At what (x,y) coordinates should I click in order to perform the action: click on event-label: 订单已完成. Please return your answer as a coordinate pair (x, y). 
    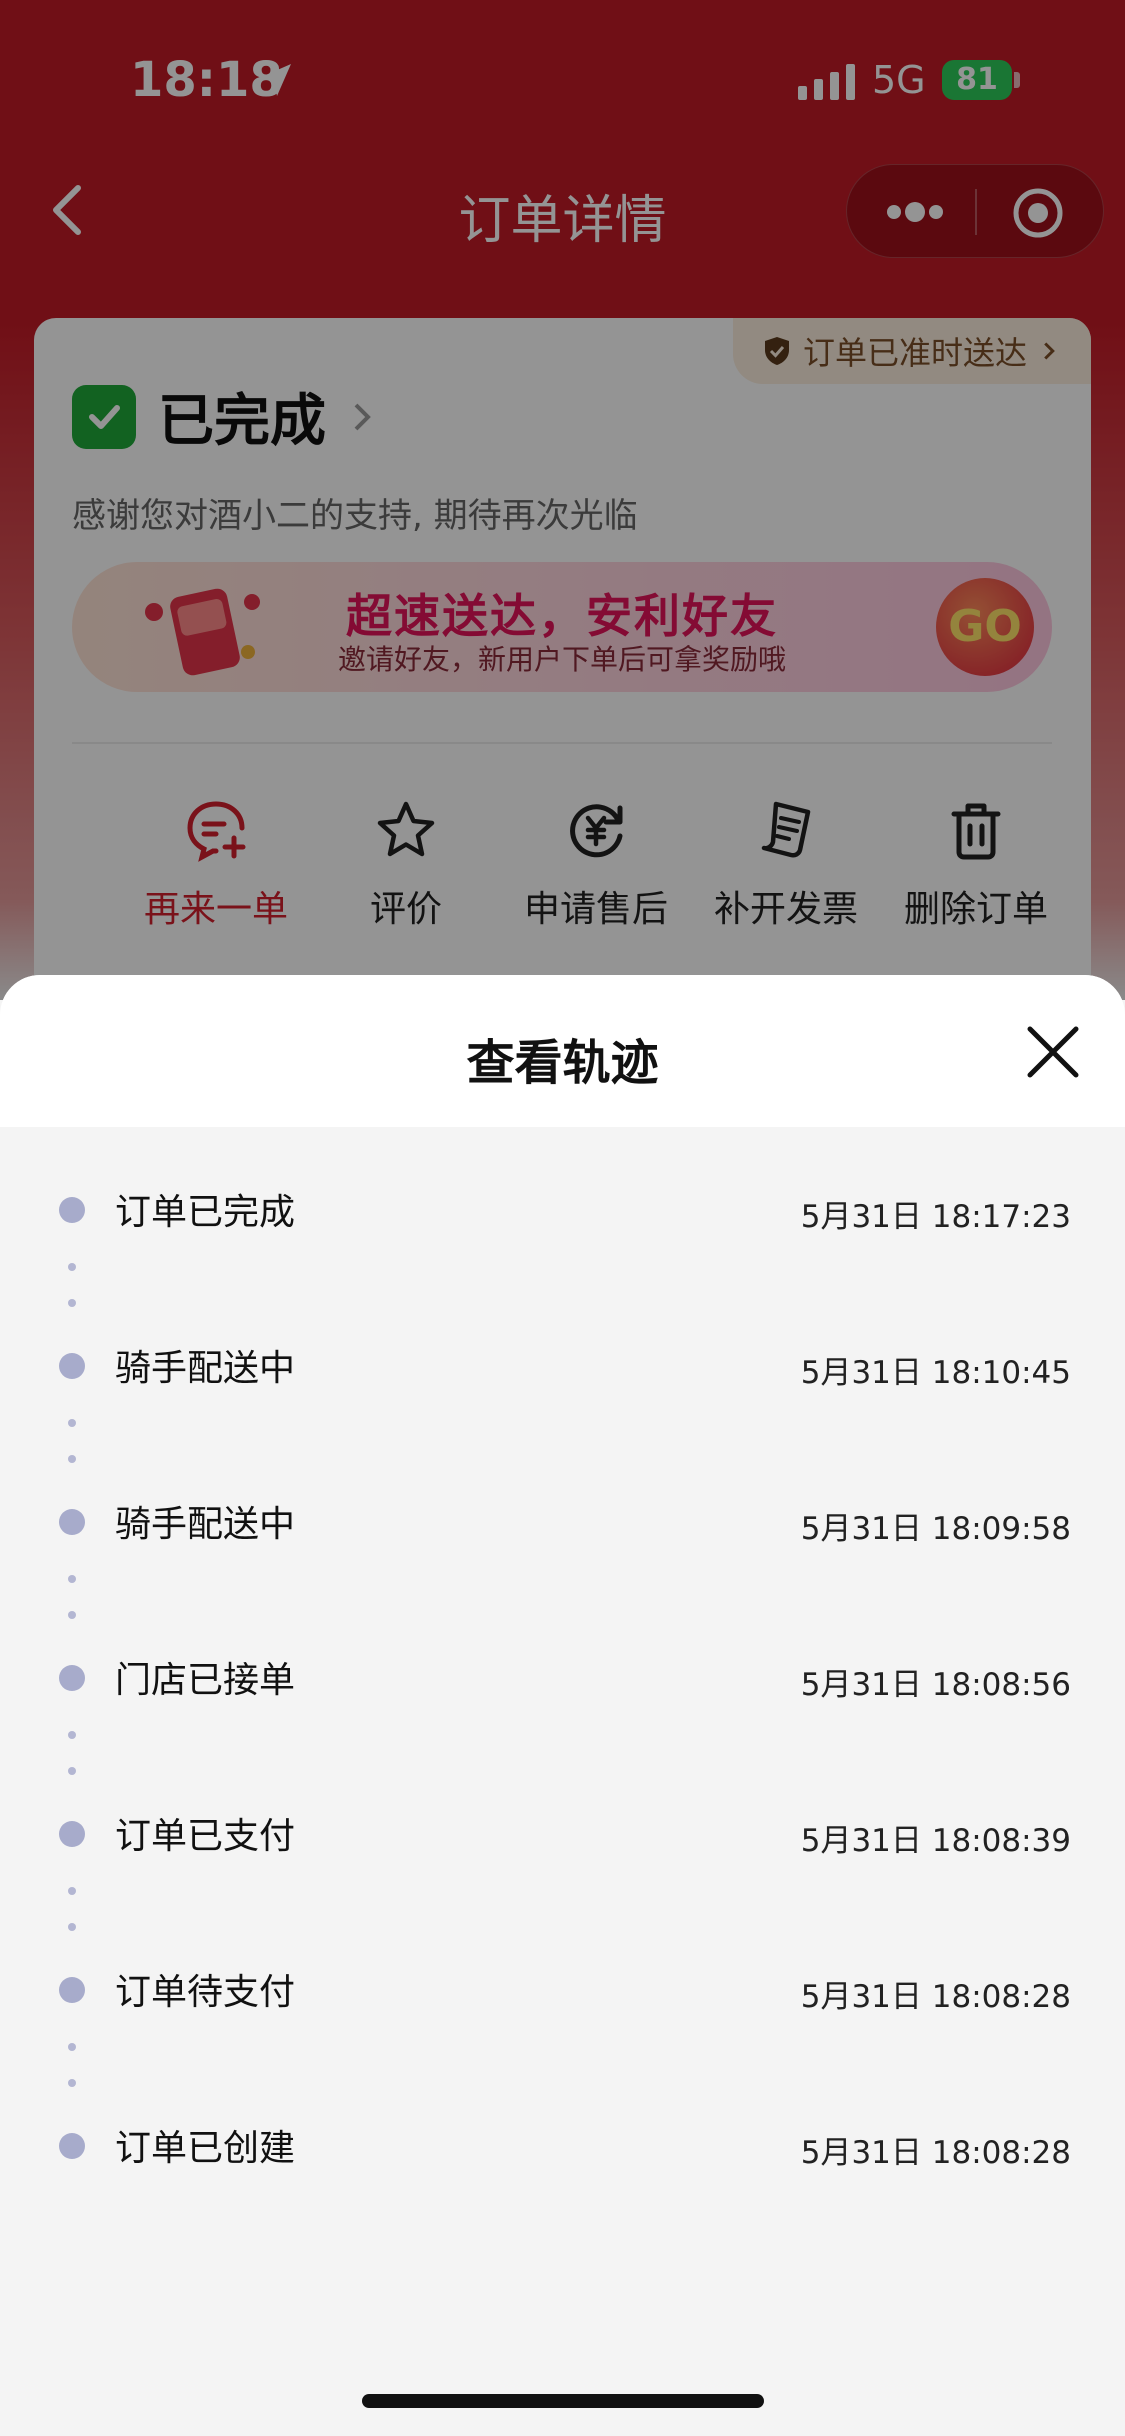
    Looking at the image, I should click on (205, 1212).